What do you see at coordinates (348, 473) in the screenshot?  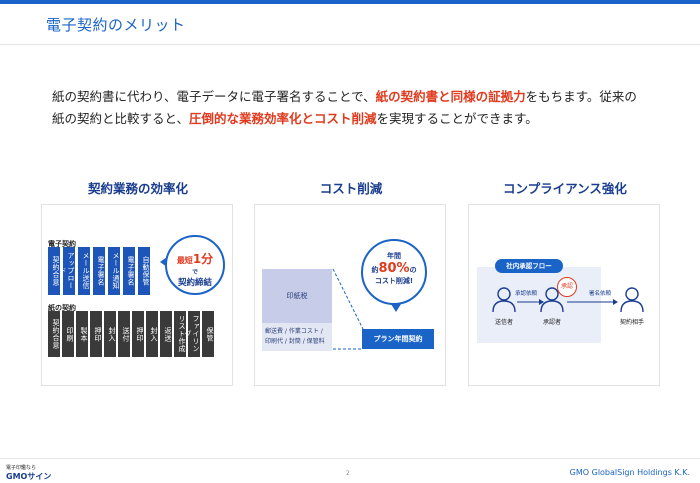 I see `page-number: 2` at bounding box center [348, 473].